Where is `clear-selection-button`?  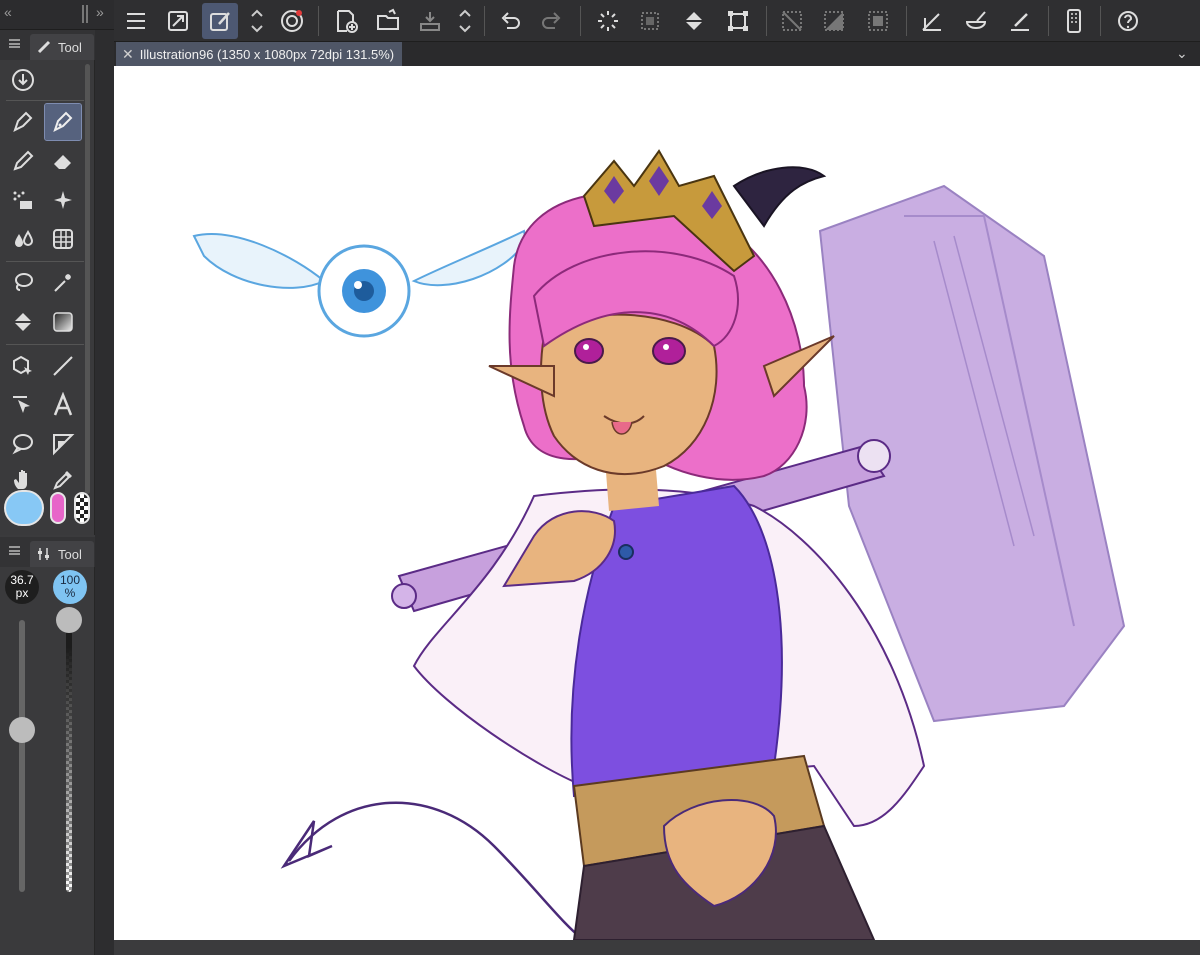 clear-selection-button is located at coordinates (650, 21).